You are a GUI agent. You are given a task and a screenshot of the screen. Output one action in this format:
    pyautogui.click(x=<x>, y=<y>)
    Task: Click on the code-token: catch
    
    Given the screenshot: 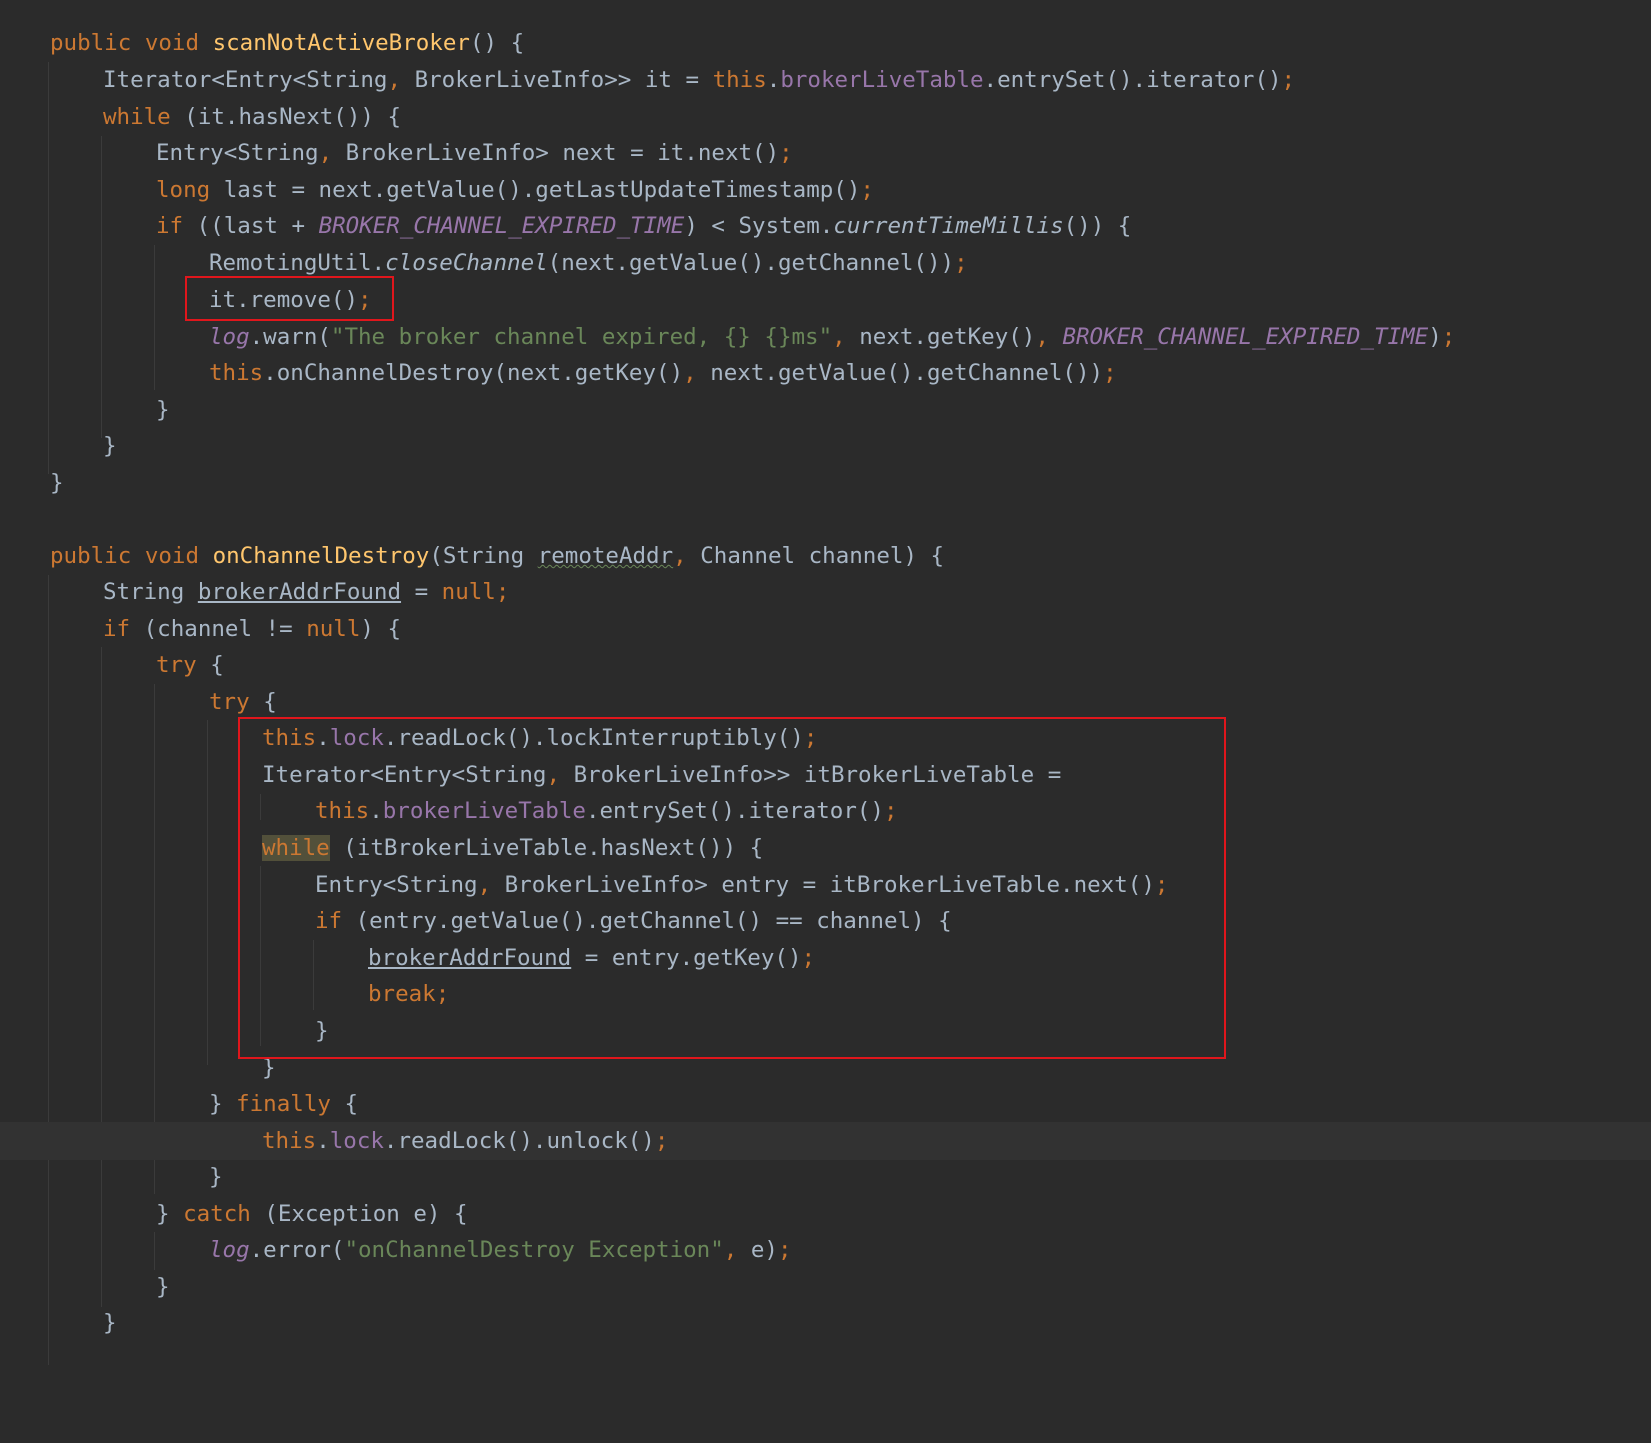 What is the action you would take?
    pyautogui.click(x=224, y=1214)
    